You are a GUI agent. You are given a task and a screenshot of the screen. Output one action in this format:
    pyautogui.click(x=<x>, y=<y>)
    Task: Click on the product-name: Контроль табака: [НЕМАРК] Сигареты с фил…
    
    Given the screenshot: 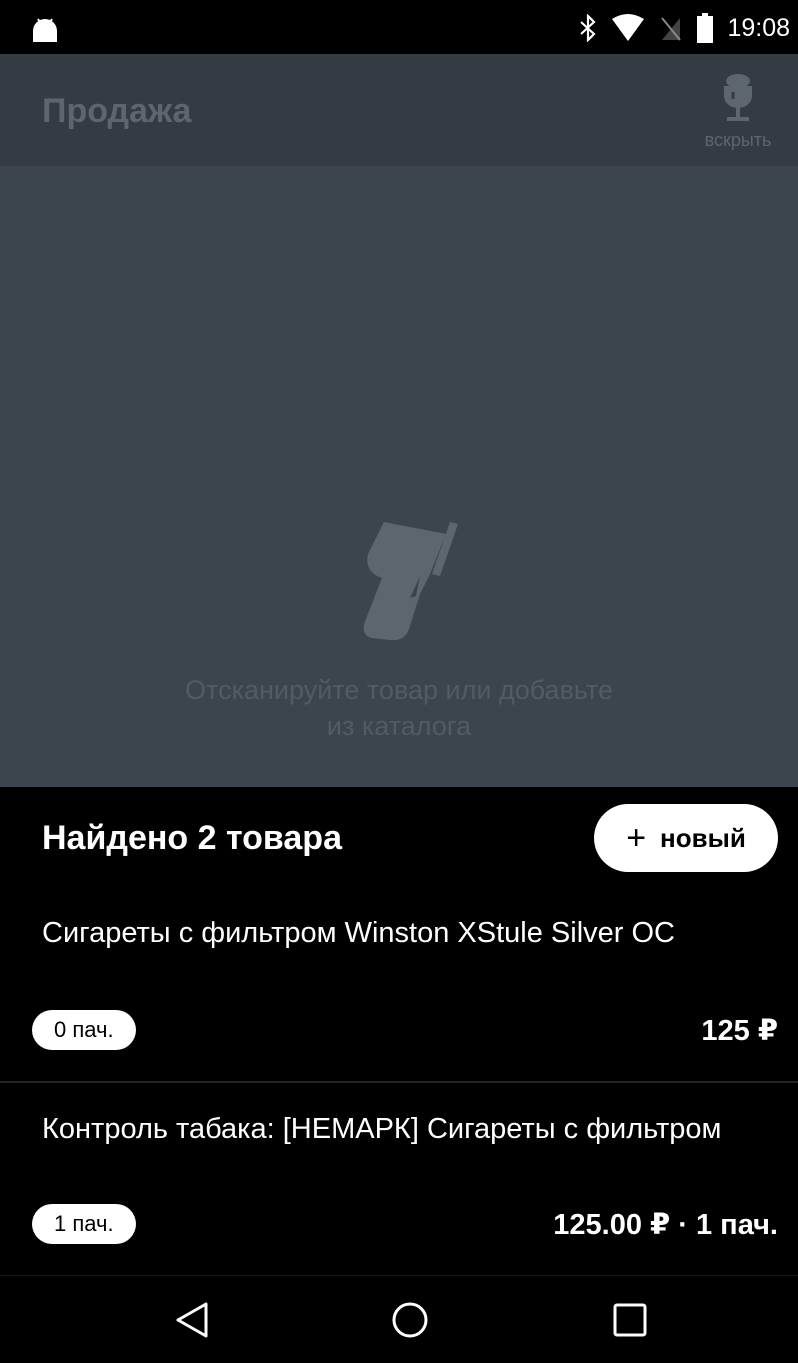 What is the action you would take?
    pyautogui.click(x=382, y=1129)
    